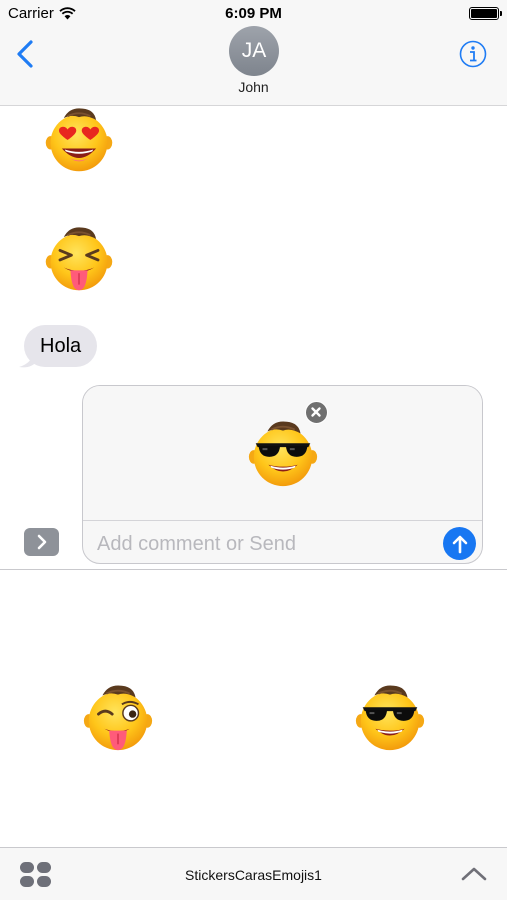  I want to click on wink-tongue-sticker, so click(118, 717).